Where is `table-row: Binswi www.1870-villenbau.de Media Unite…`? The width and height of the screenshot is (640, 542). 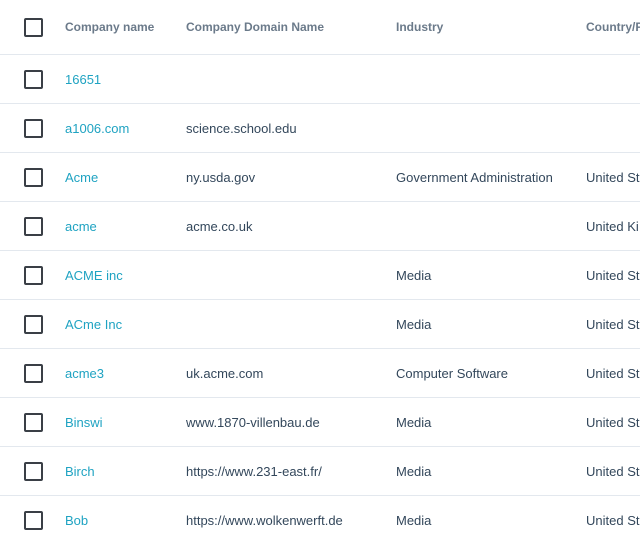
table-row: Binswi www.1870-villenbau.de Media Unite… is located at coordinates (320, 422).